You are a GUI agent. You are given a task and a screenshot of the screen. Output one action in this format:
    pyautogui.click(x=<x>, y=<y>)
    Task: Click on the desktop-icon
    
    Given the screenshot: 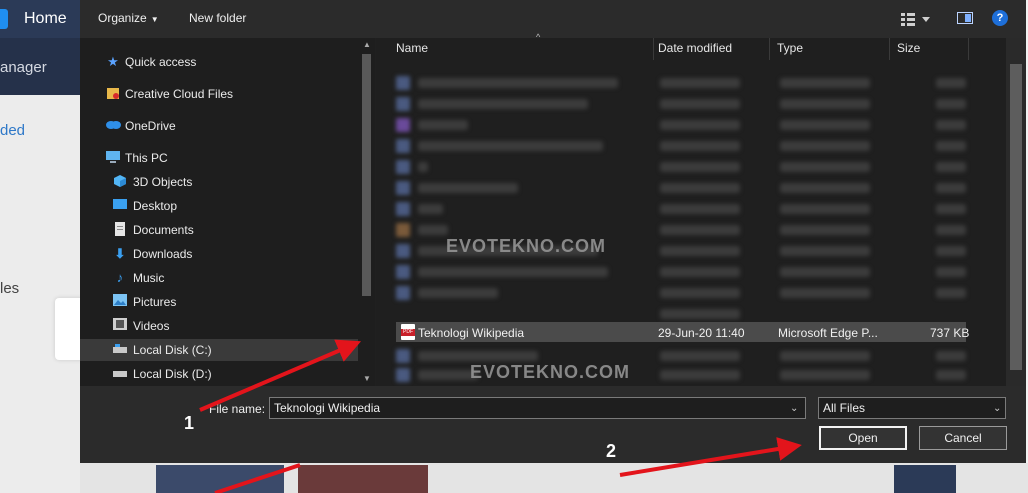 What is the action you would take?
    pyautogui.click(x=120, y=206)
    